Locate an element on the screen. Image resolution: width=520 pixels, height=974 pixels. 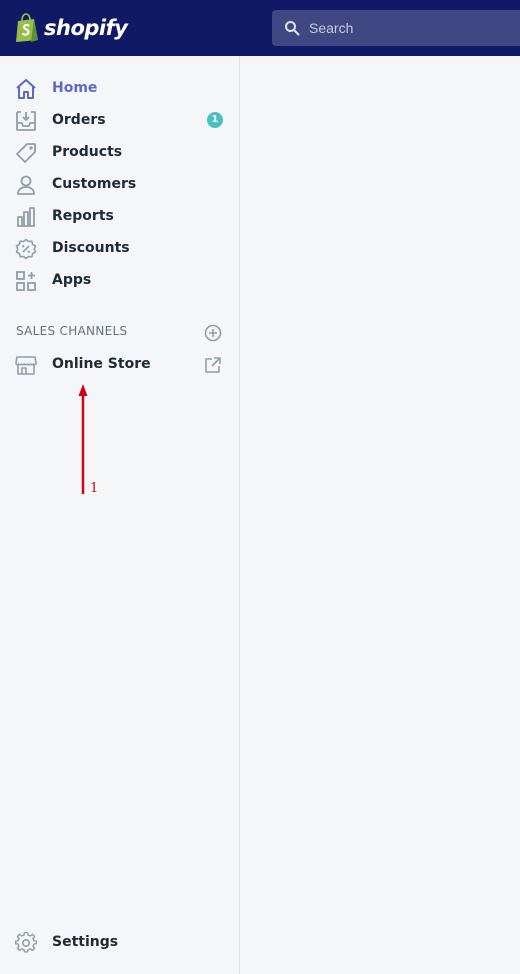
search-placeholder: Search is located at coordinates (331, 28).